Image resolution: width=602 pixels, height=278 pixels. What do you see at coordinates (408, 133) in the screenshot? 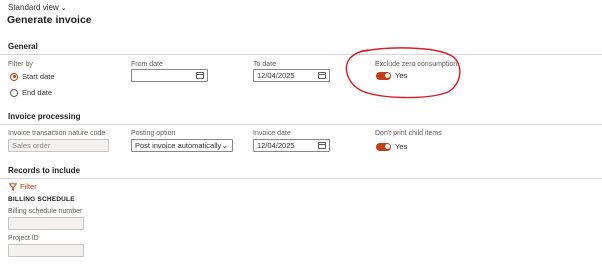
I see `dont-print-child-label: Don't print child items` at bounding box center [408, 133].